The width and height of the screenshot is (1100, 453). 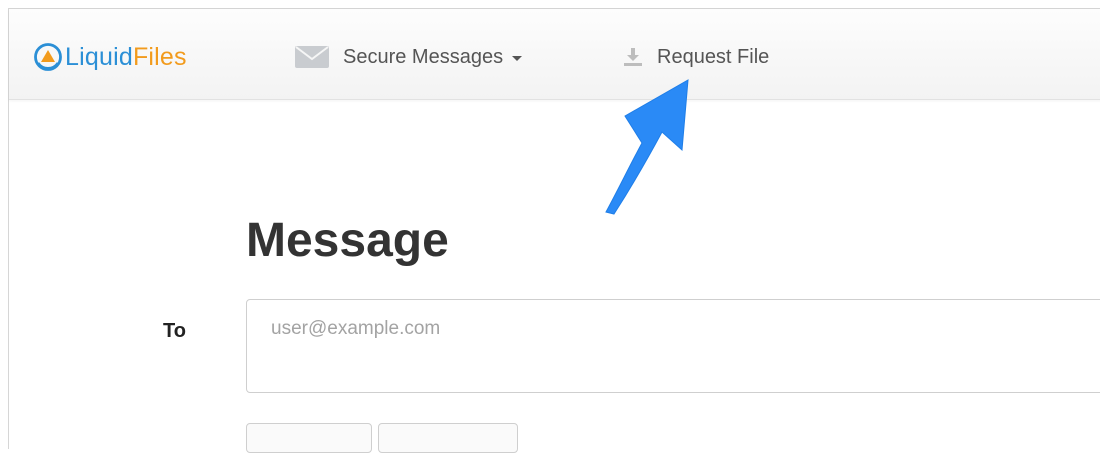 I want to click on brand-name-files: Files, so click(x=159, y=56).